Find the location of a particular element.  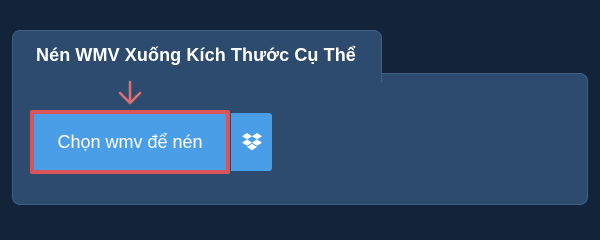

choose-file-button: Chọn wmv để nén is located at coordinates (130, 142).